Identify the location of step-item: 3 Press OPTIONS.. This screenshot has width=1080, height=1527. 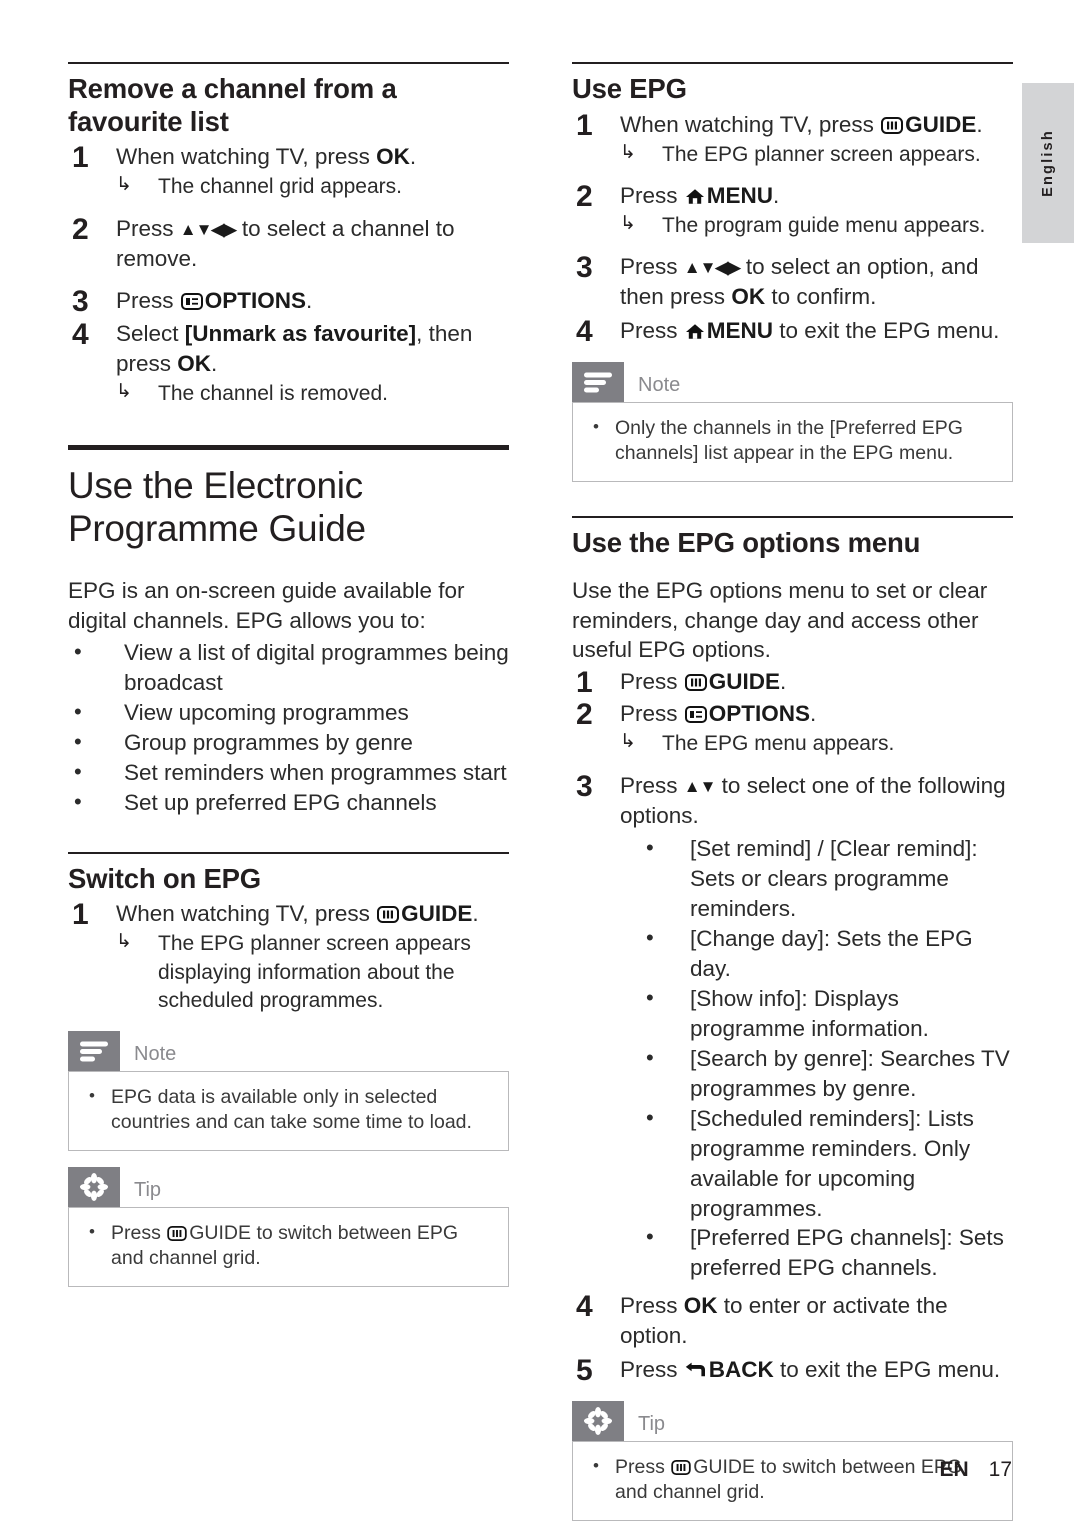
(288, 301).